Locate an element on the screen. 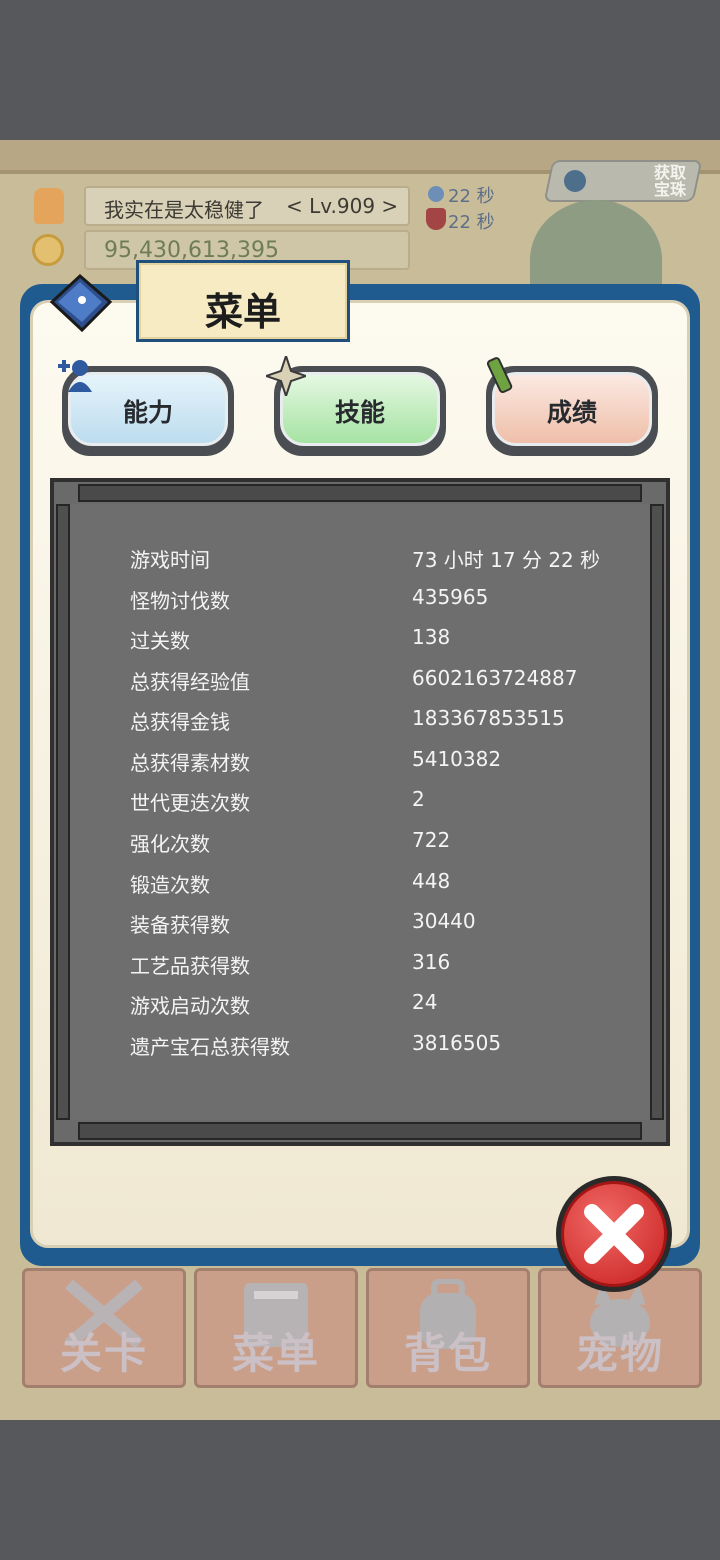  stat-row: 锻造次数 448 is located at coordinates (390, 883).